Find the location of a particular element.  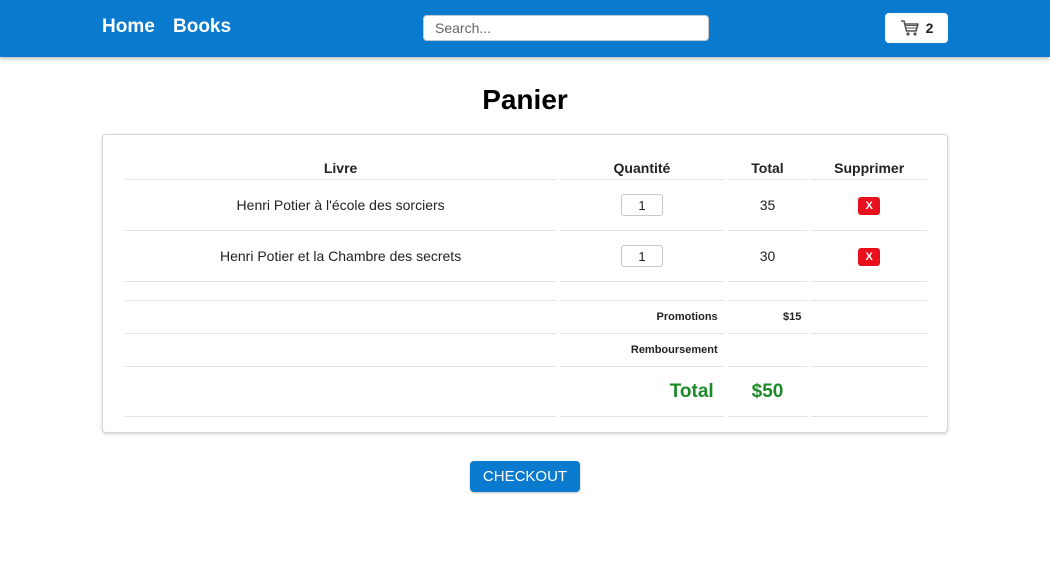

nav-home-link: Home is located at coordinates (128, 27).